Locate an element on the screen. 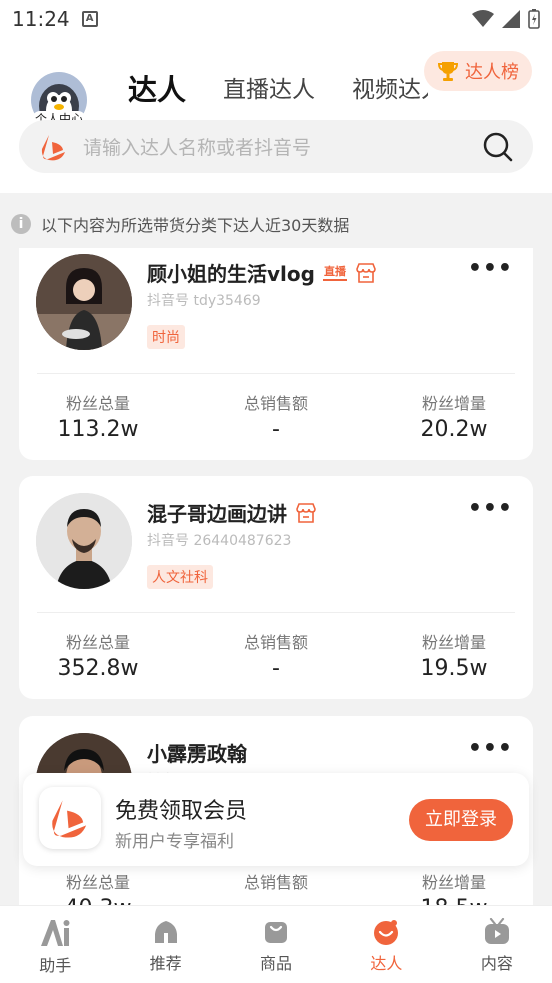  nav-influencer: 达人 is located at coordinates (386, 944).